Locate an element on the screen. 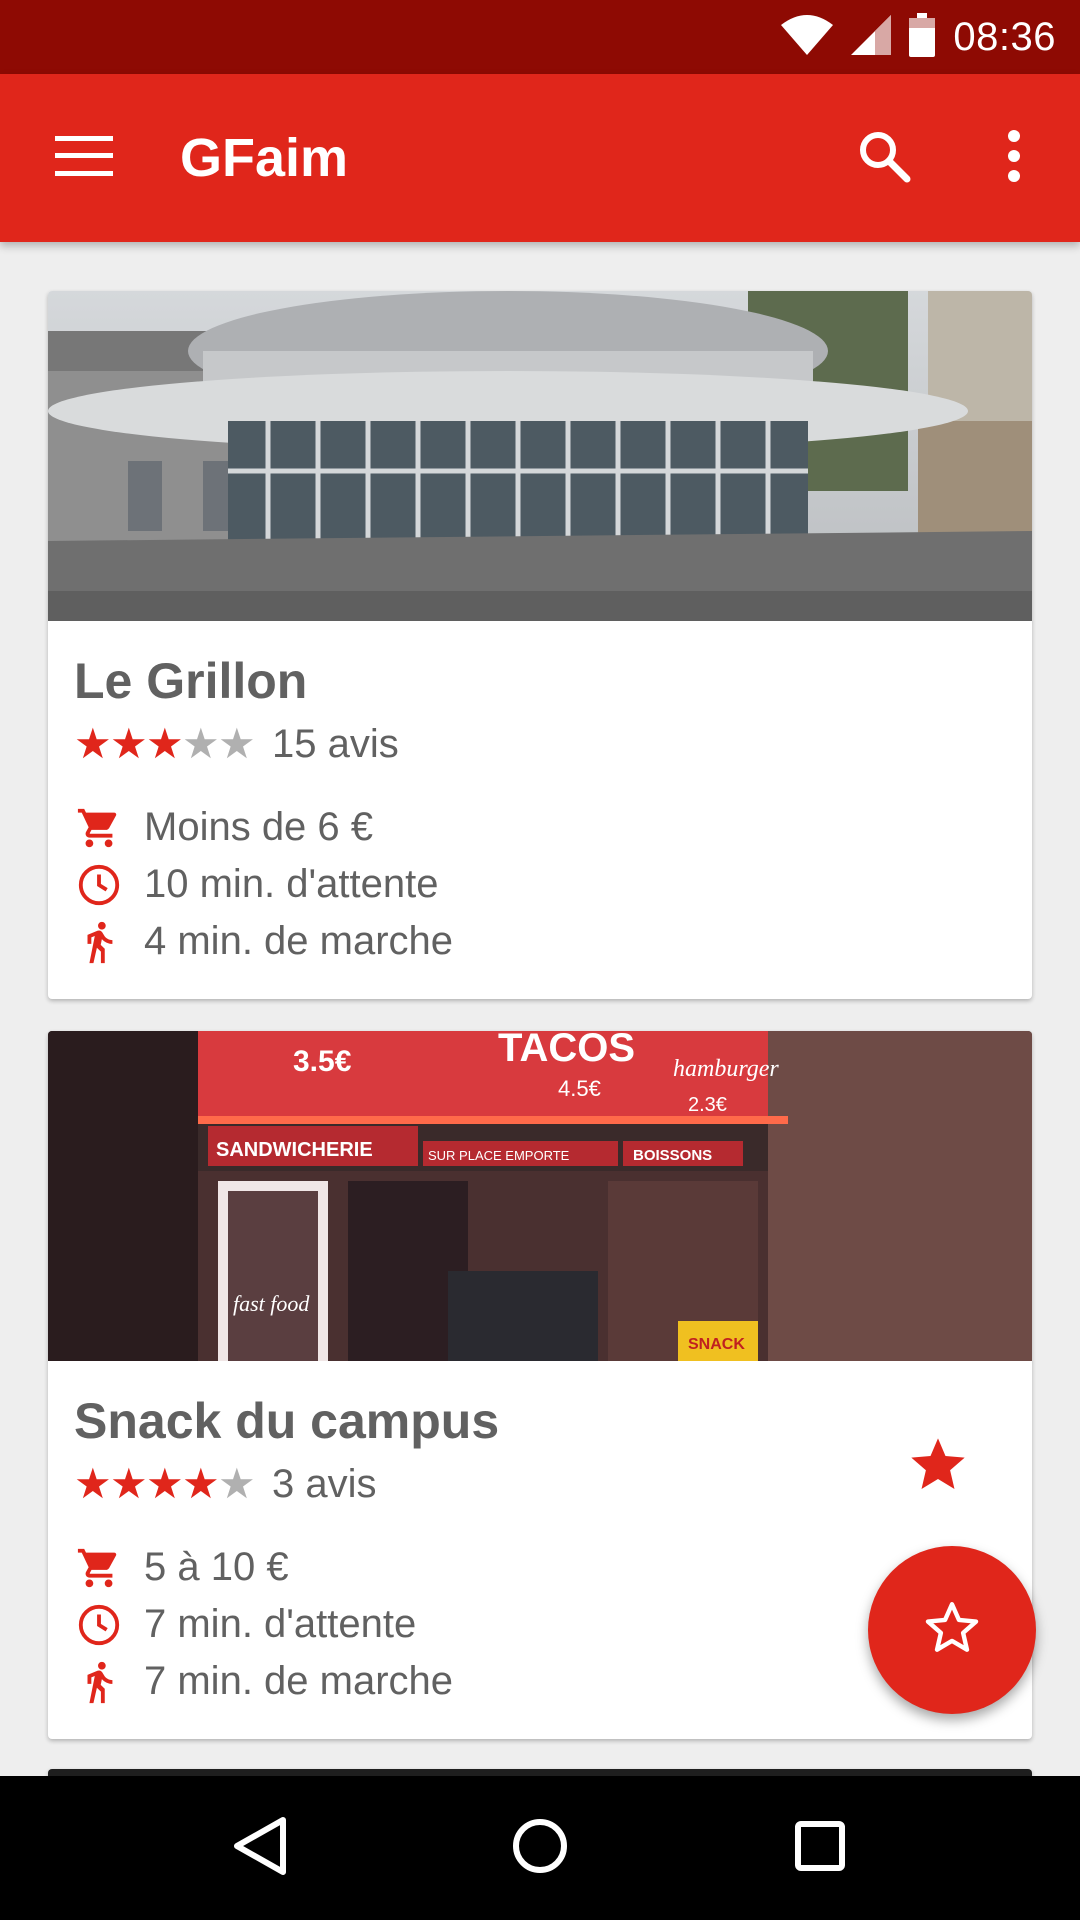 This screenshot has width=1080, height=1920. status-bar: 08:36 is located at coordinates (540, 37).